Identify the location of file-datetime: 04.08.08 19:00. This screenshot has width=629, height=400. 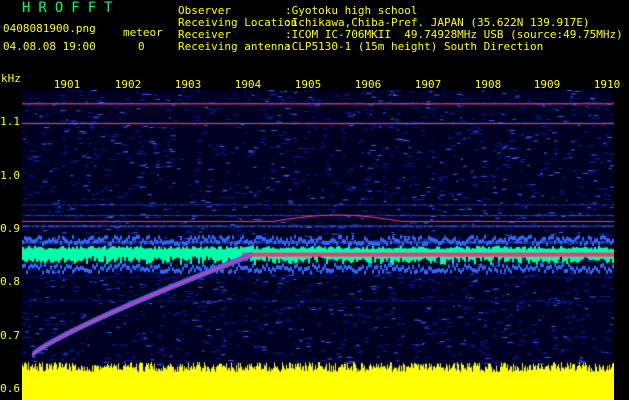
(49, 46).